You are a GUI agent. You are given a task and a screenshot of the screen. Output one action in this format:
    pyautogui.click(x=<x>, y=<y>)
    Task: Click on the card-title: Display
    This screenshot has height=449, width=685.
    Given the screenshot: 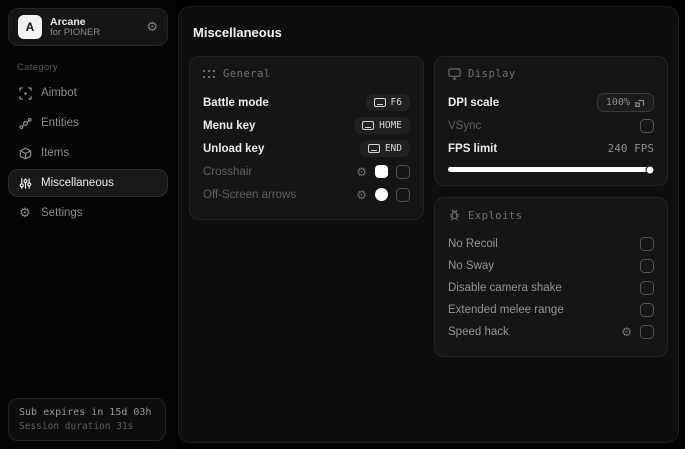 What is the action you would take?
    pyautogui.click(x=492, y=74)
    